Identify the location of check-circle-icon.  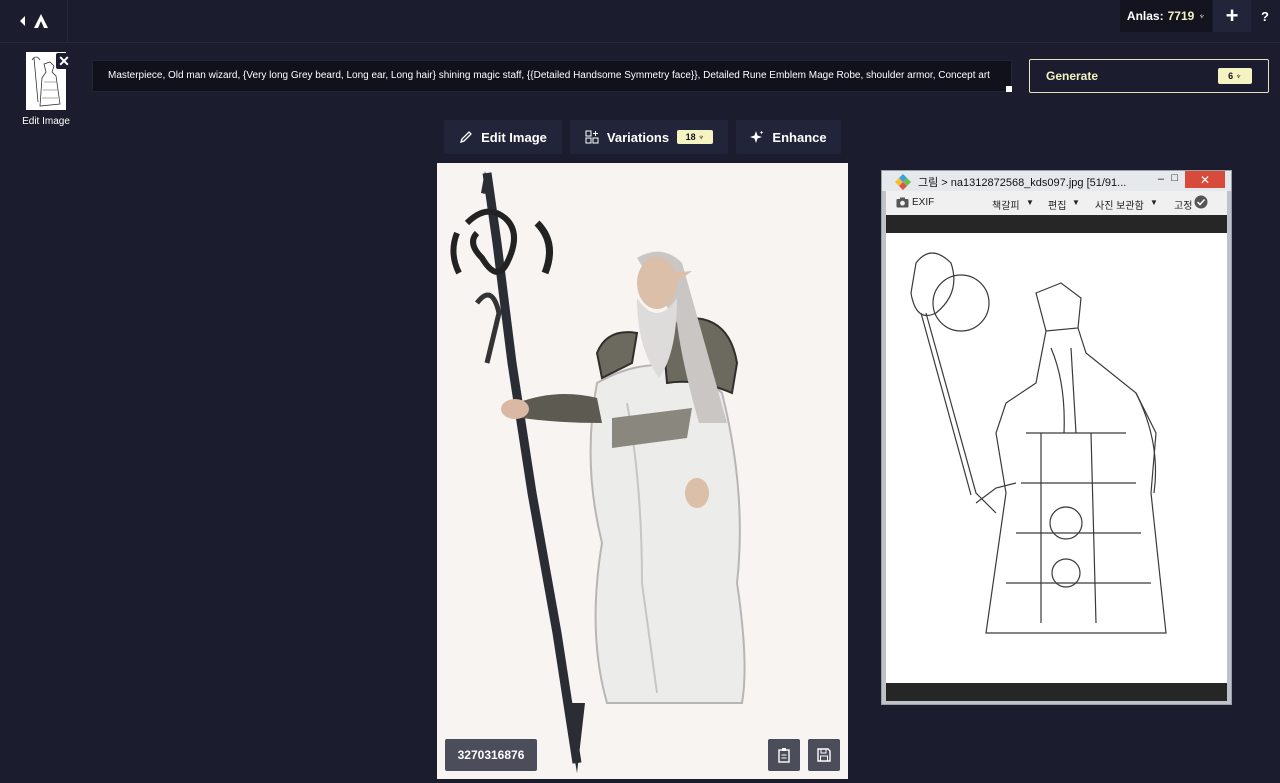
(1201, 203).